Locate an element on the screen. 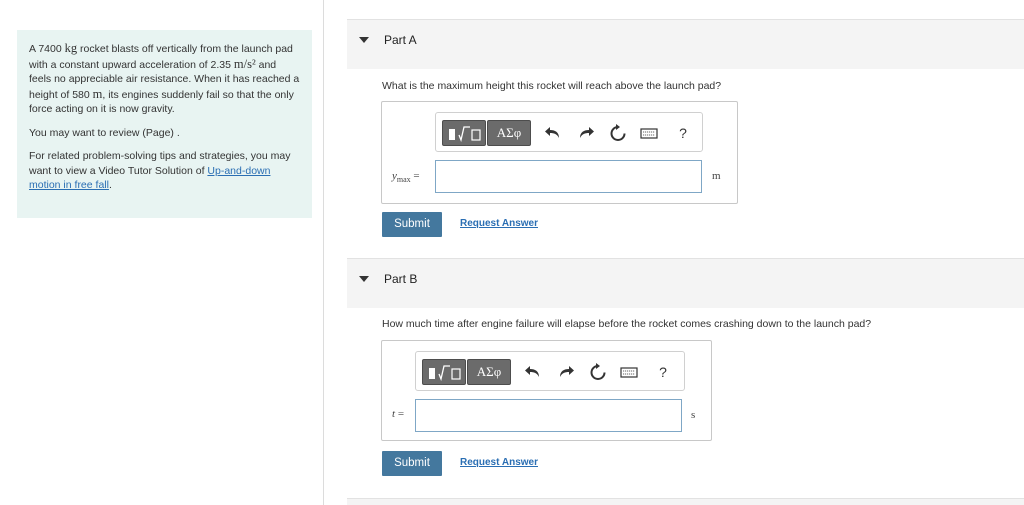  height-unit: m is located at coordinates (97, 93).